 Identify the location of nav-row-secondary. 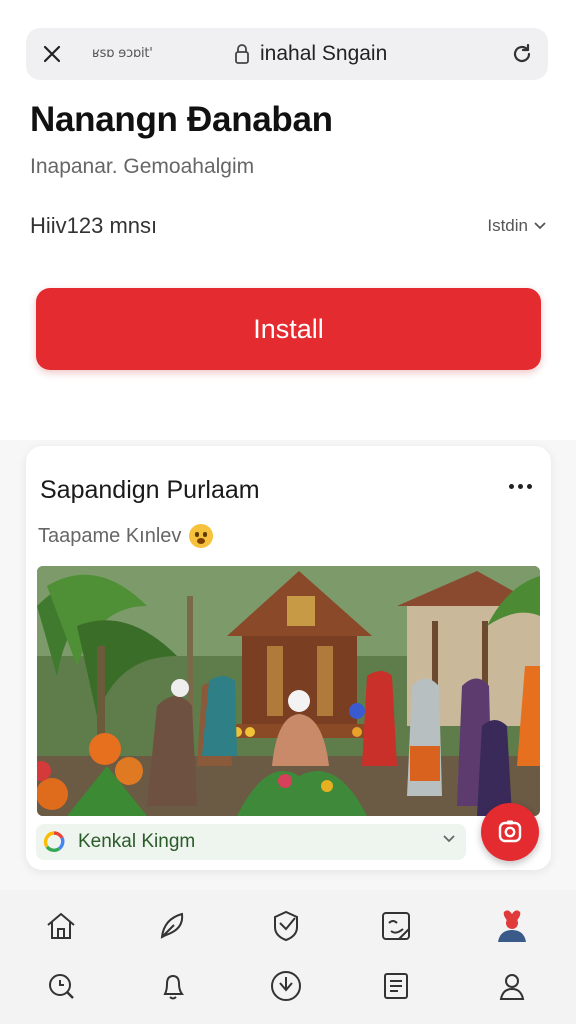
(288, 989).